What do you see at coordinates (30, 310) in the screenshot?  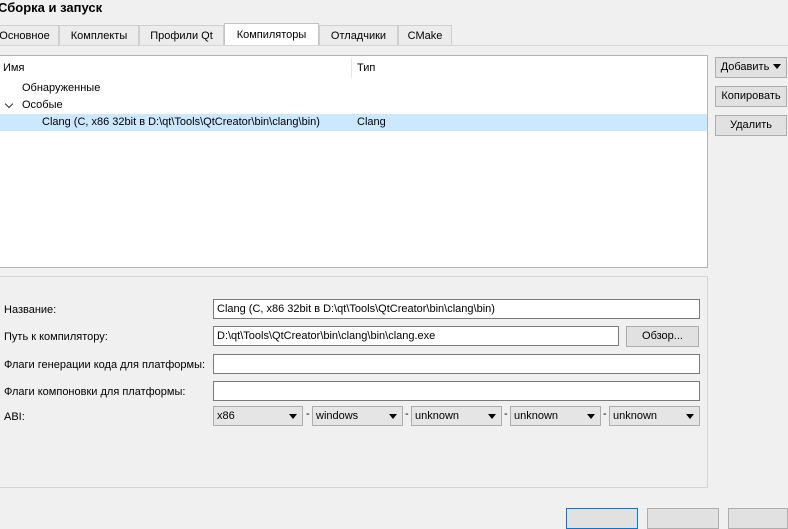 I see `name-label: Название:` at bounding box center [30, 310].